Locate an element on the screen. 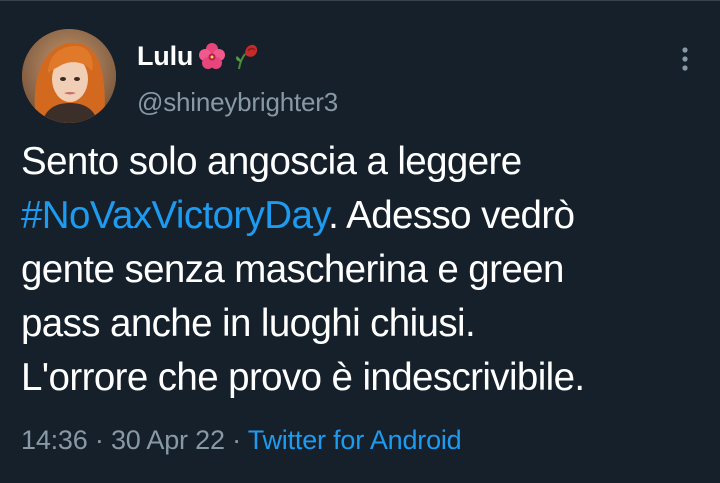  tweet-line: pass anche in luoghi chiusi. is located at coordinates (248, 323).